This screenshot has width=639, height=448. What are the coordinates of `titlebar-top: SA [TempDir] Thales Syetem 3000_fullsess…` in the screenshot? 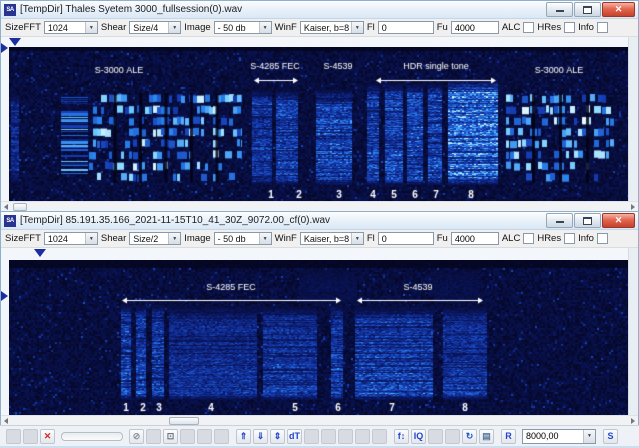 It's located at (319, 10).